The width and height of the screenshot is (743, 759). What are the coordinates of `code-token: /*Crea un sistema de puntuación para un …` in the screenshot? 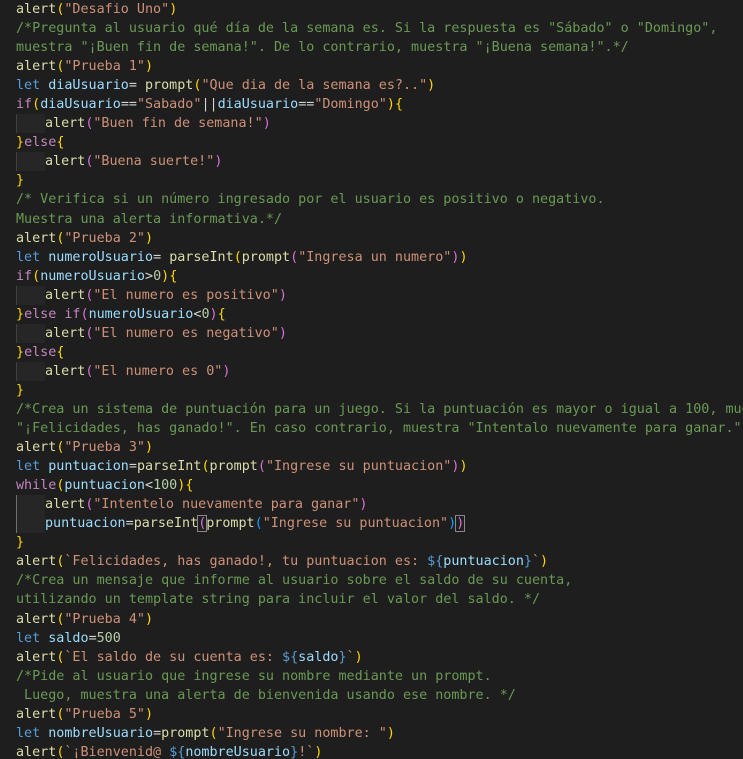 It's located at (379, 409).